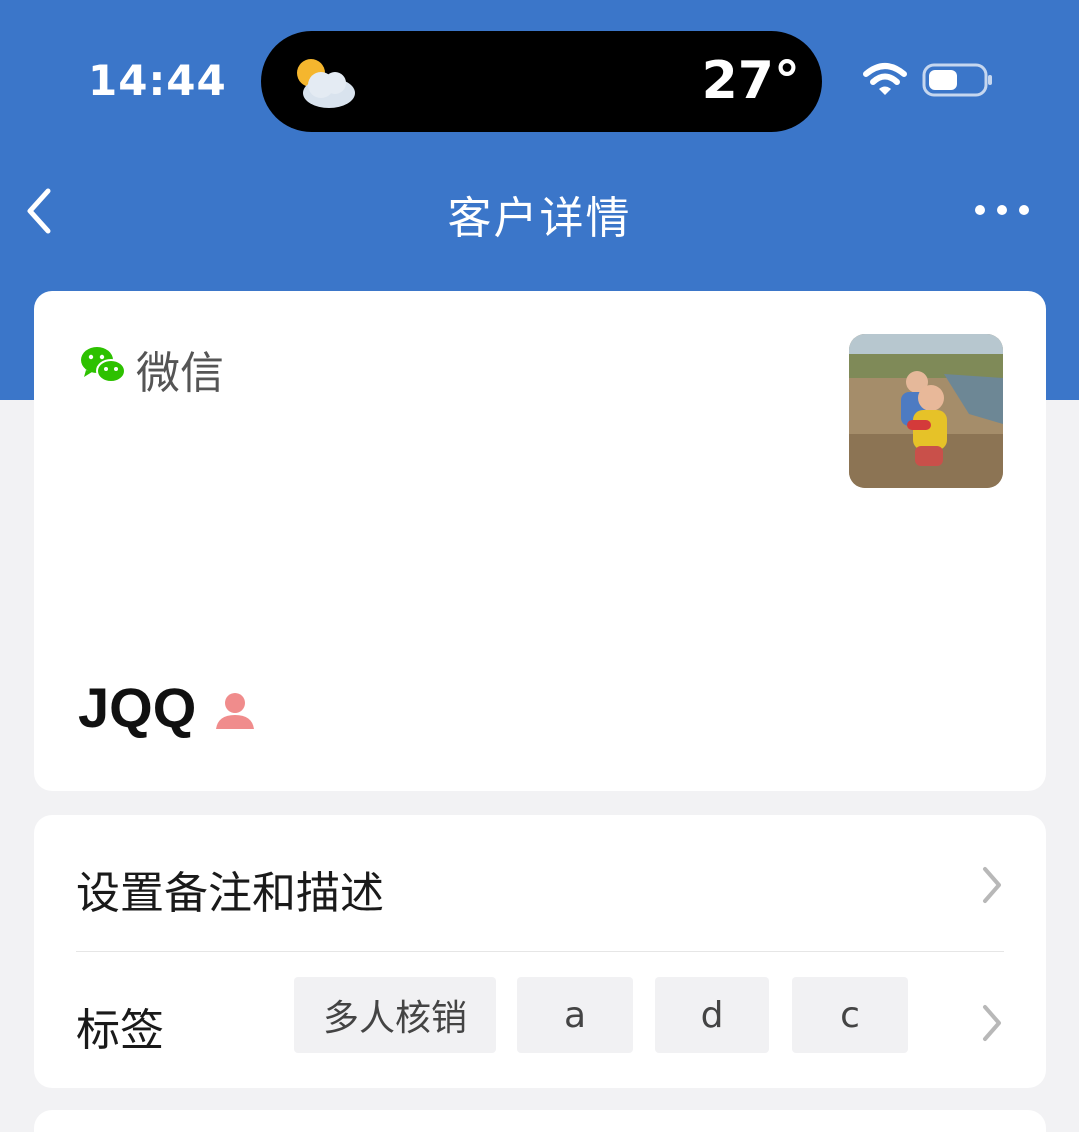 The width and height of the screenshot is (1079, 1132). What do you see at coordinates (957, 80) in the screenshot?
I see `battery-icon` at bounding box center [957, 80].